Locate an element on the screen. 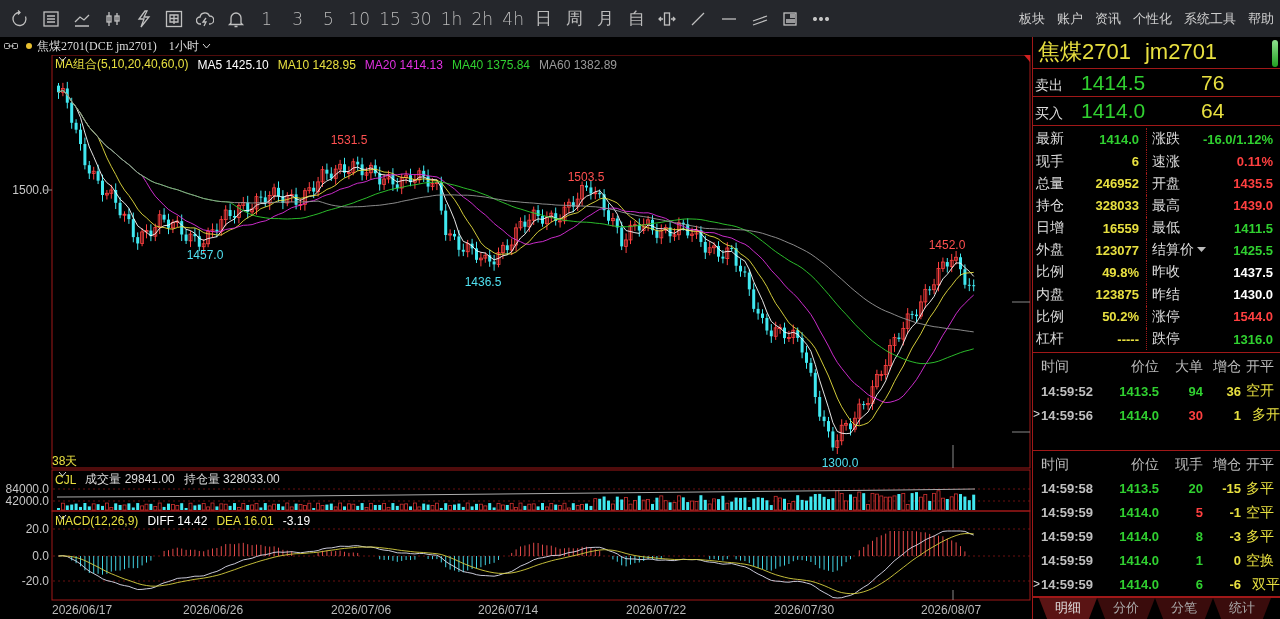 The width and height of the screenshot is (1280, 619). axis-label: 42000.0 is located at coordinates (27, 501).